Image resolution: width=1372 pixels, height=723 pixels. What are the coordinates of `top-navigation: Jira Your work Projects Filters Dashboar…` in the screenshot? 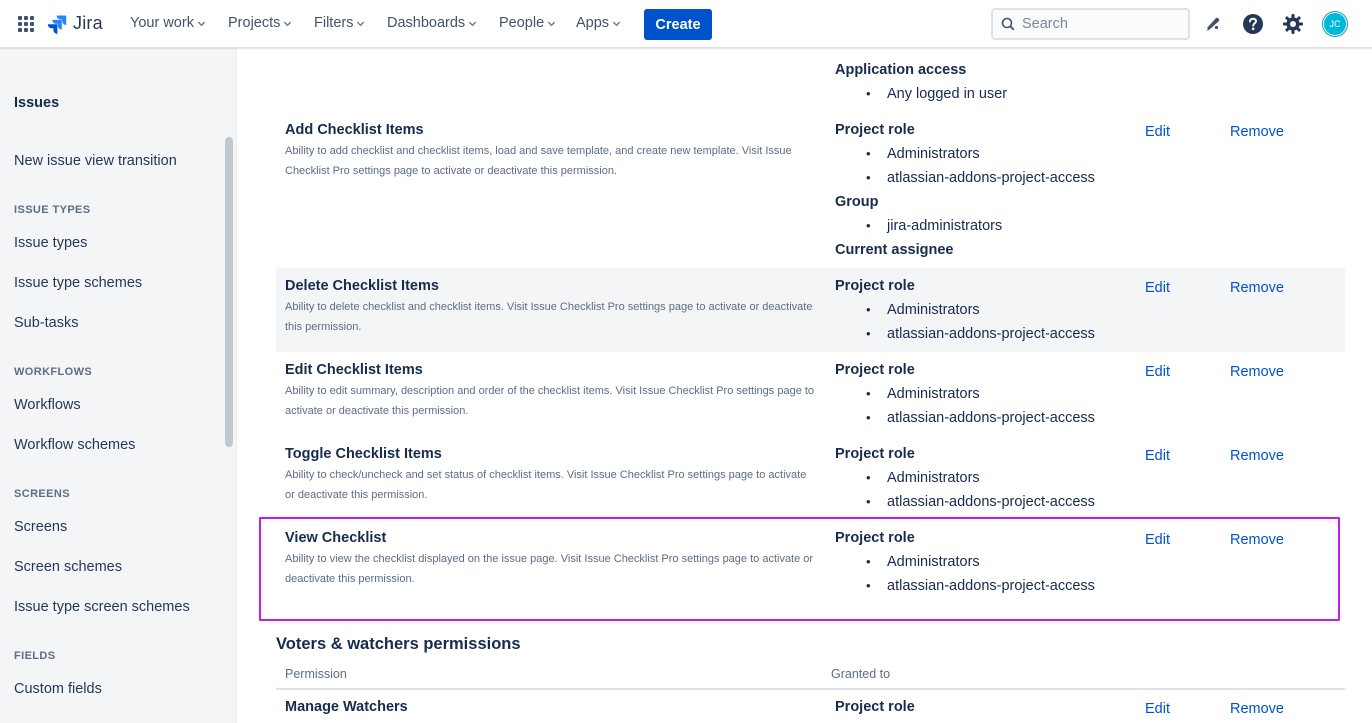 It's located at (686, 24).